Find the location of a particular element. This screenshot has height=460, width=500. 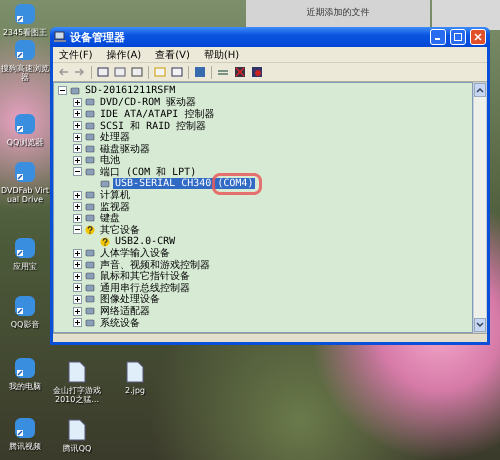

menu-item: 操作(A) is located at coordinates (124, 55).